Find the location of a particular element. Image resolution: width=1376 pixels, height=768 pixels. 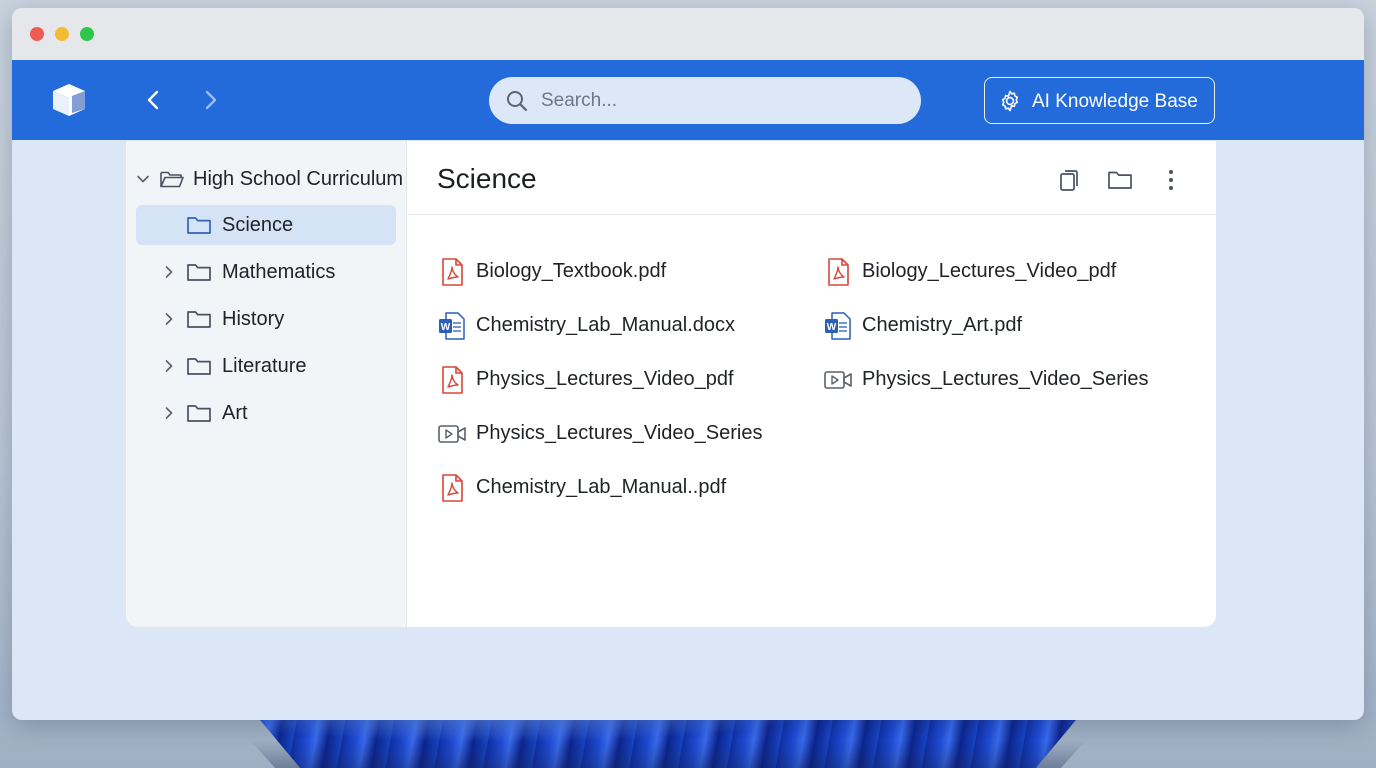

ai-knowledge-base-label: AI Knowledge Base is located at coordinates (1115, 101).